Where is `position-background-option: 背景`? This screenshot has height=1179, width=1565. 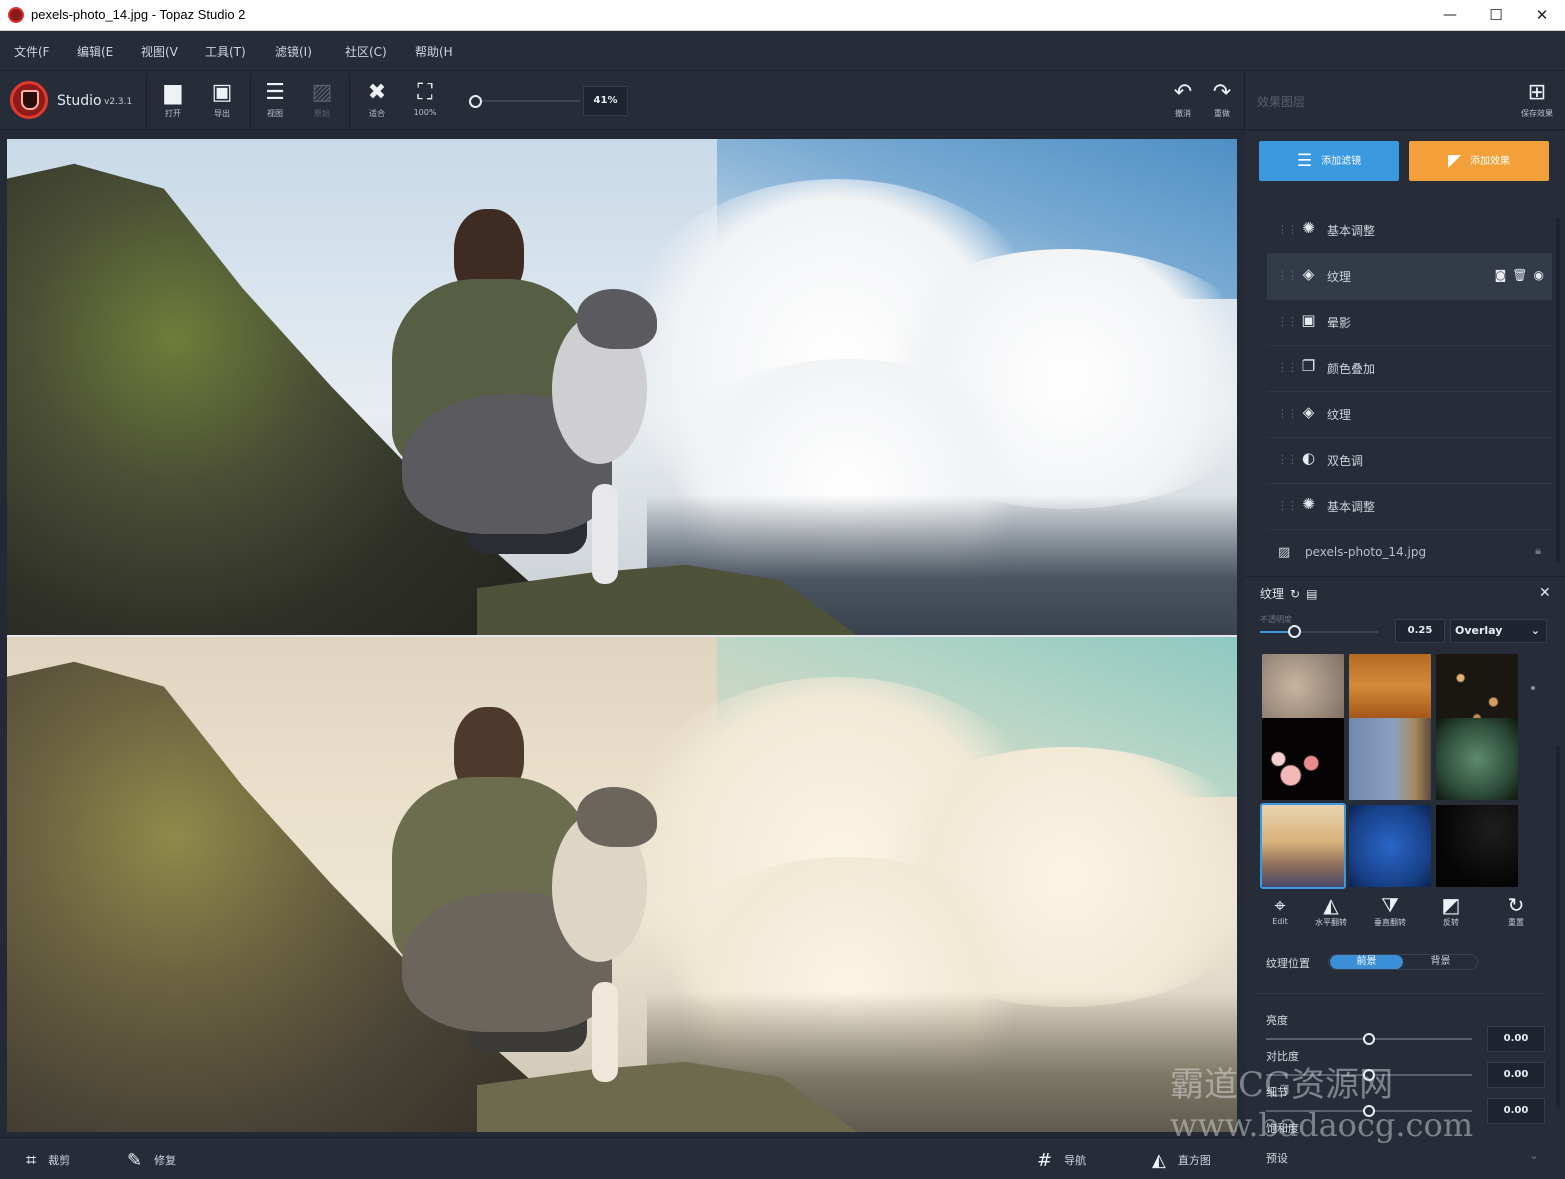
position-background-option: 背景 is located at coordinates (1440, 962).